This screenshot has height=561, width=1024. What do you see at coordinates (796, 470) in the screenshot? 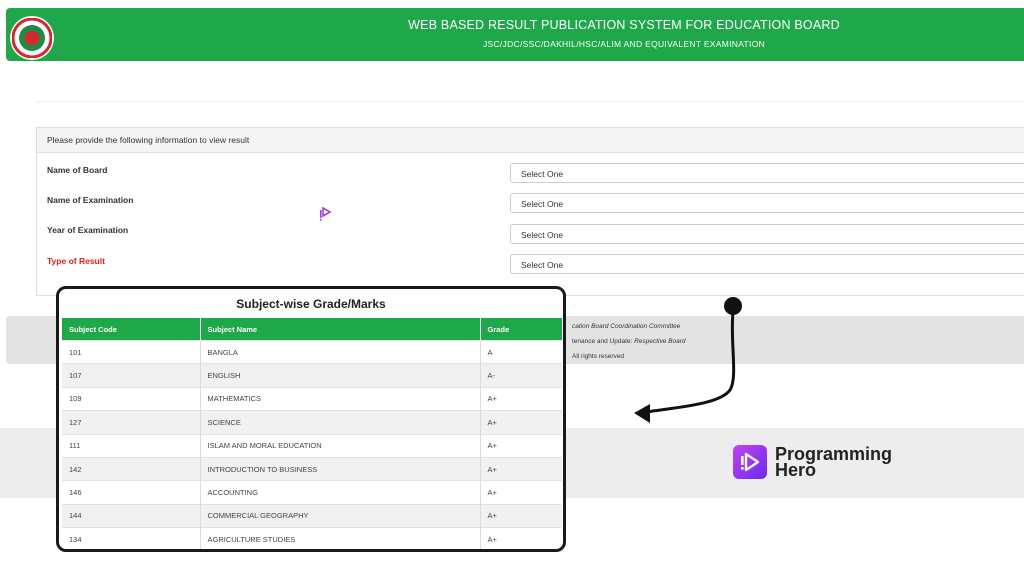
I see `brand-name-line2: Hero` at bounding box center [796, 470].